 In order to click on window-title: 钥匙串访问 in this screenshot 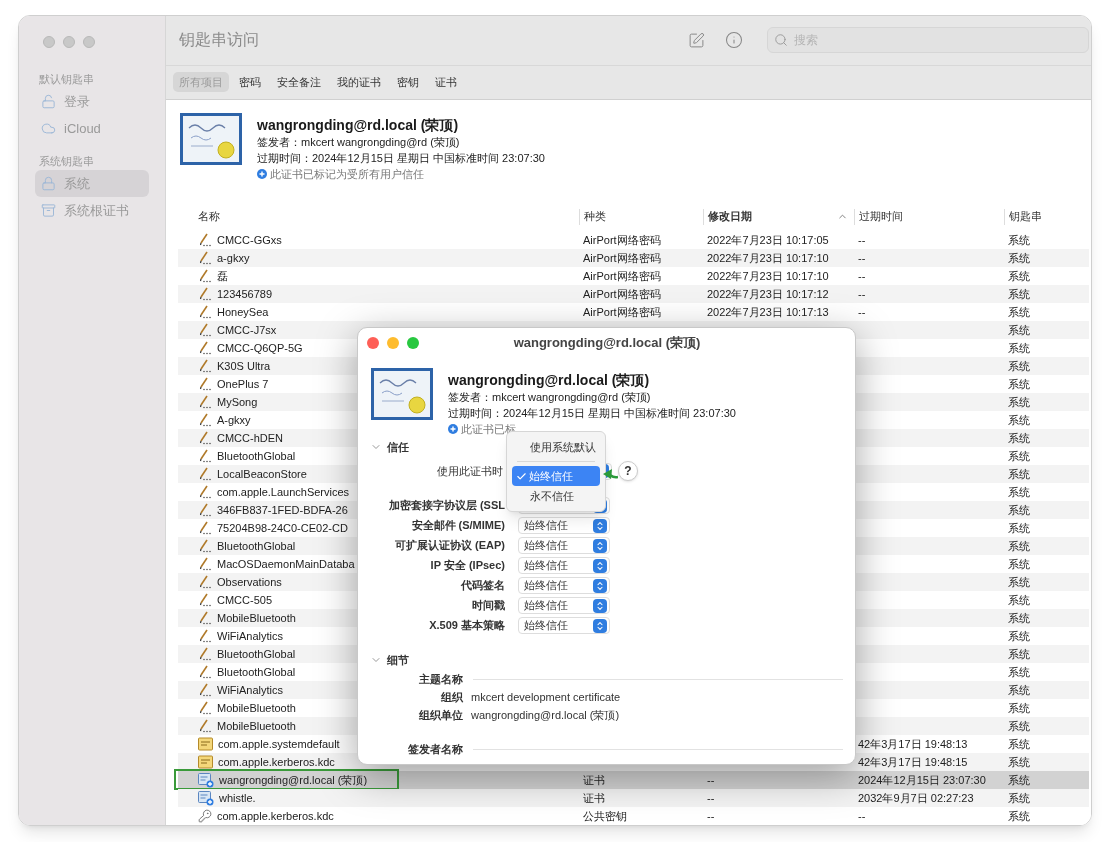, I will do `click(219, 40)`.